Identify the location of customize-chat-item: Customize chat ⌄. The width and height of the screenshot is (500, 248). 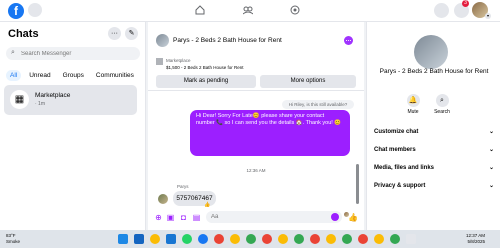
(435, 132).